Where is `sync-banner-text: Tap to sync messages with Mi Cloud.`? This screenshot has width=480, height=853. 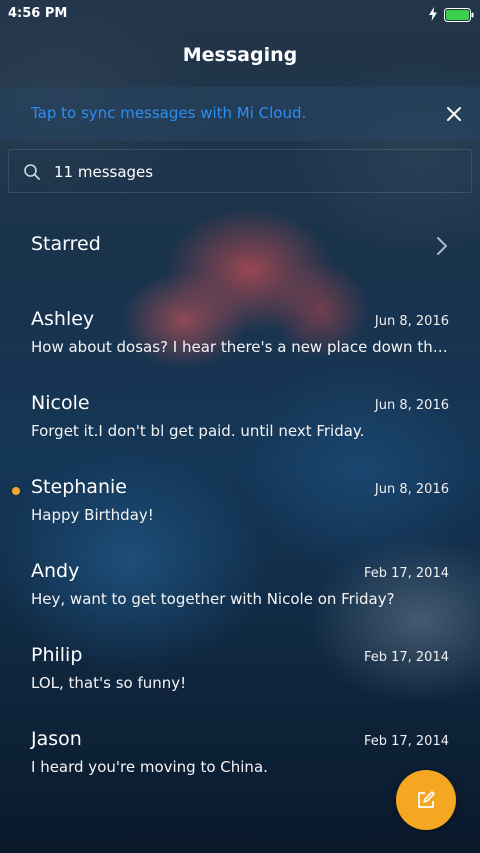 sync-banner-text: Tap to sync messages with Mi Cloud. is located at coordinates (168, 113).